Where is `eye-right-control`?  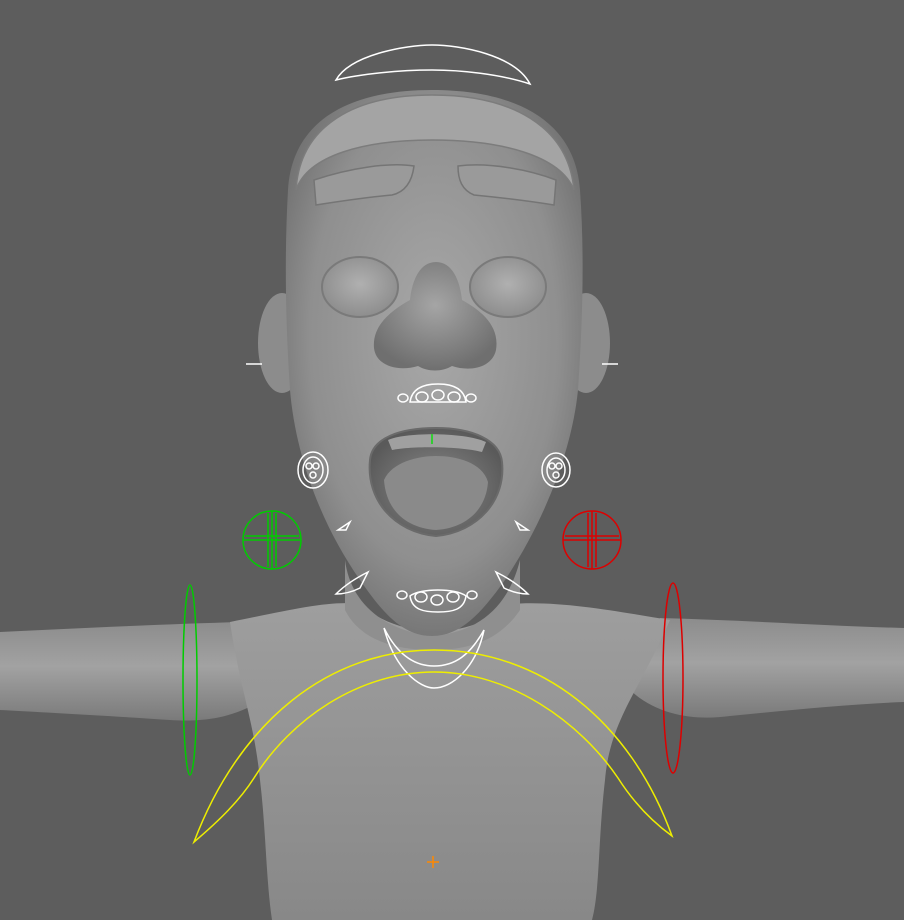 eye-right-control is located at coordinates (592, 540).